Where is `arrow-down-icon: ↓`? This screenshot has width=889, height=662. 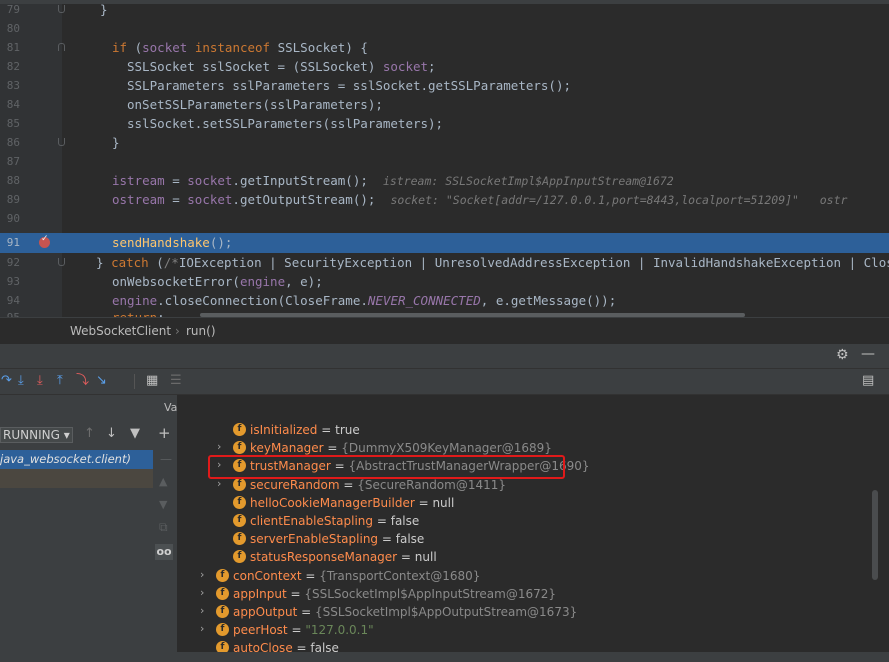 arrow-down-icon: ↓ is located at coordinates (111, 433).